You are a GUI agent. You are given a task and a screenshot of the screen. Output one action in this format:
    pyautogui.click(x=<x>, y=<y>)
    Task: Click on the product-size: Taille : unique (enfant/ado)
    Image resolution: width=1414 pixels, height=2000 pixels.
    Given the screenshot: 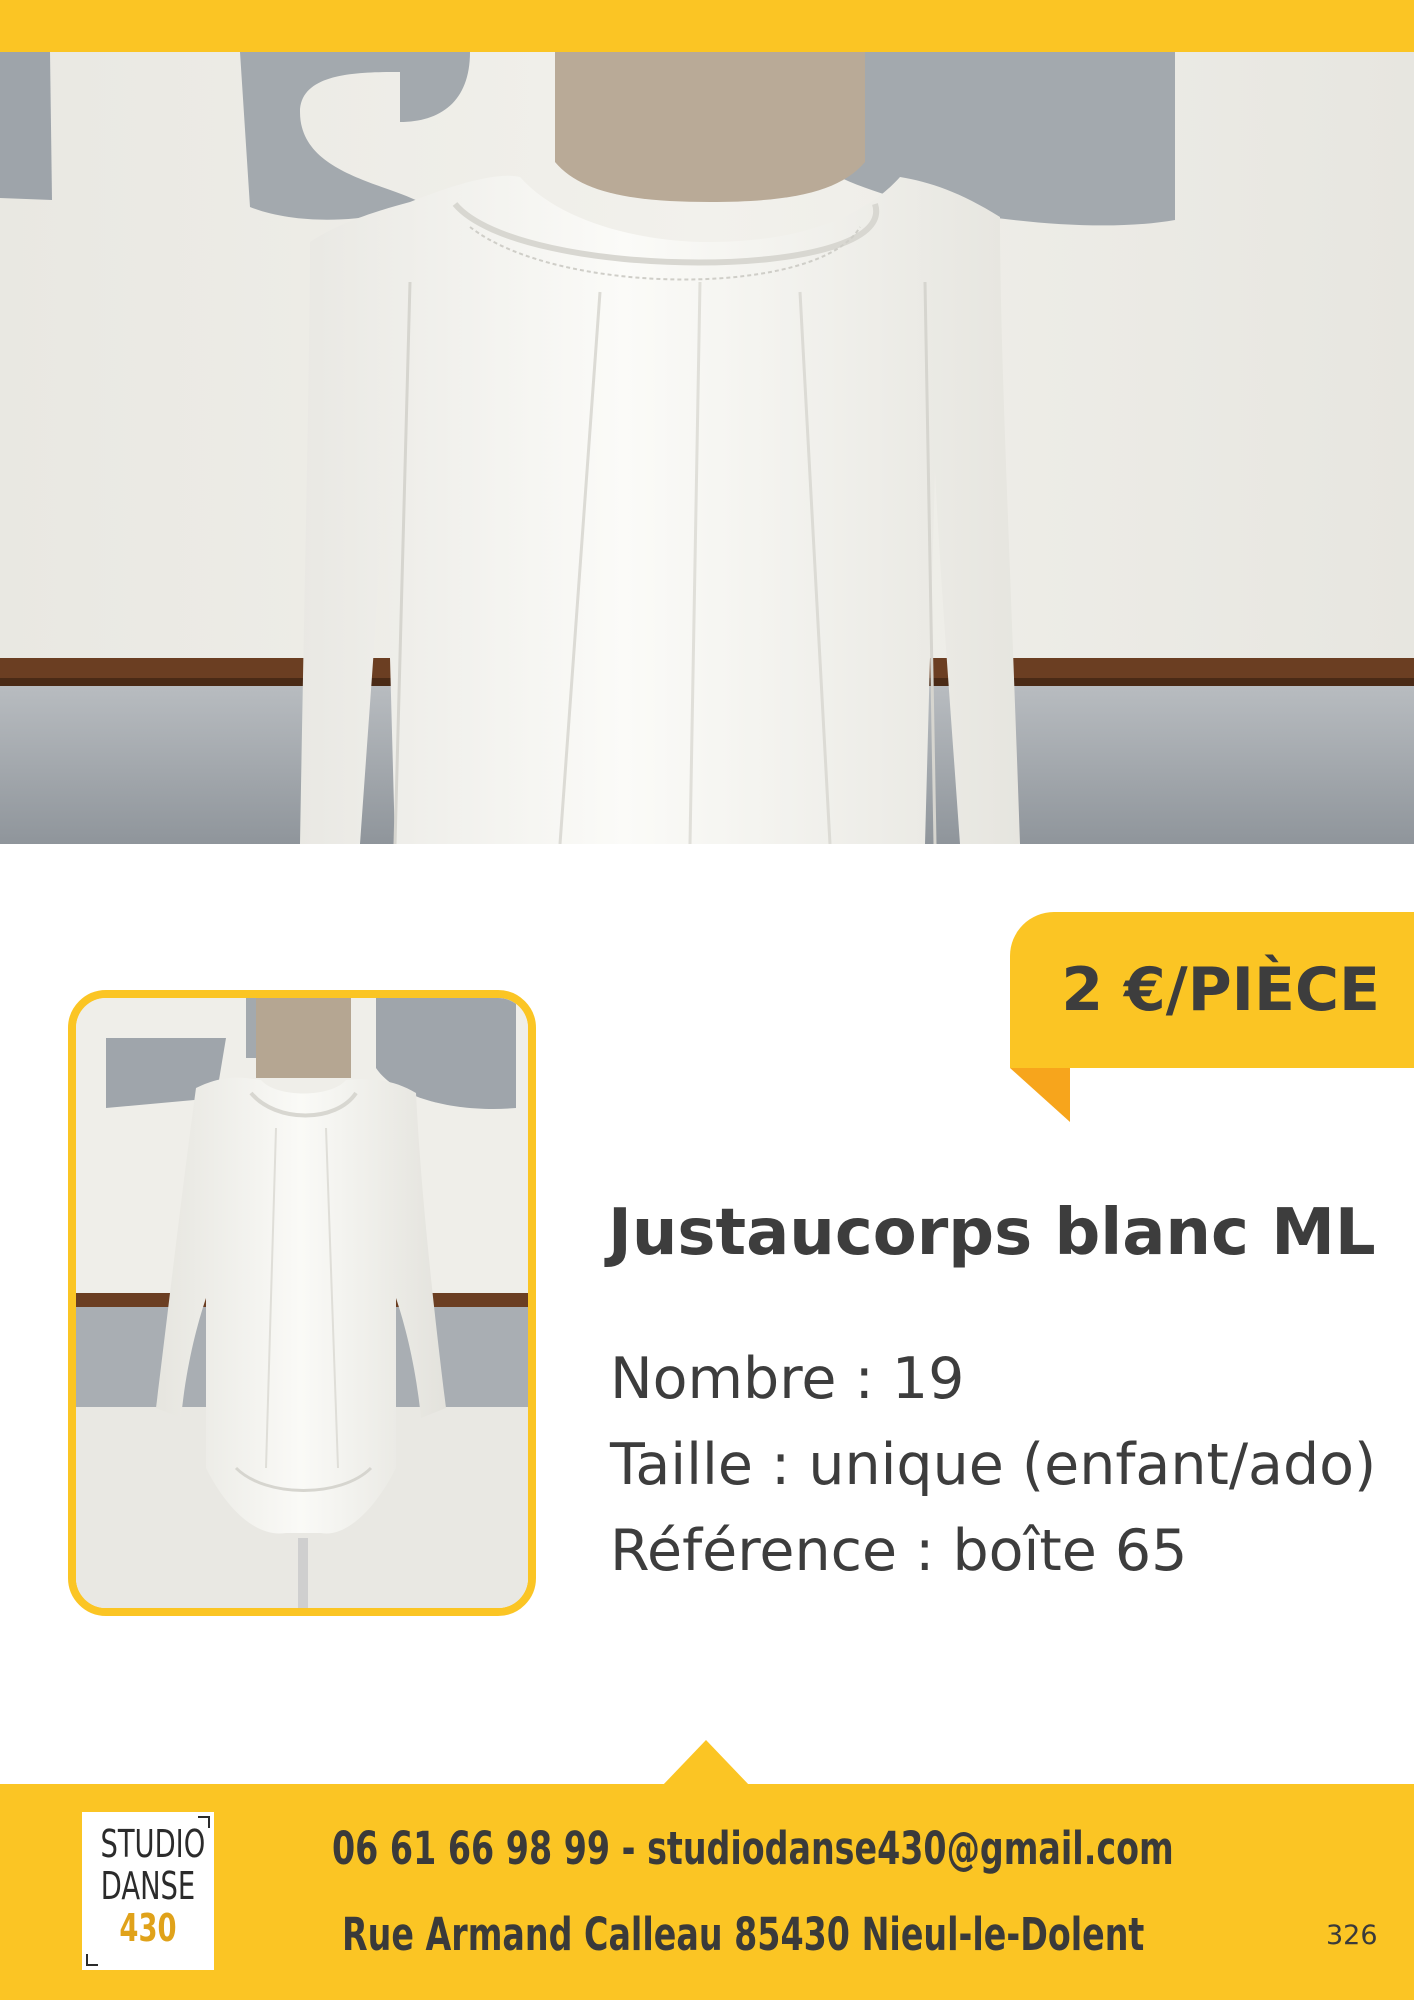 What is the action you would take?
    pyautogui.click(x=993, y=1465)
    